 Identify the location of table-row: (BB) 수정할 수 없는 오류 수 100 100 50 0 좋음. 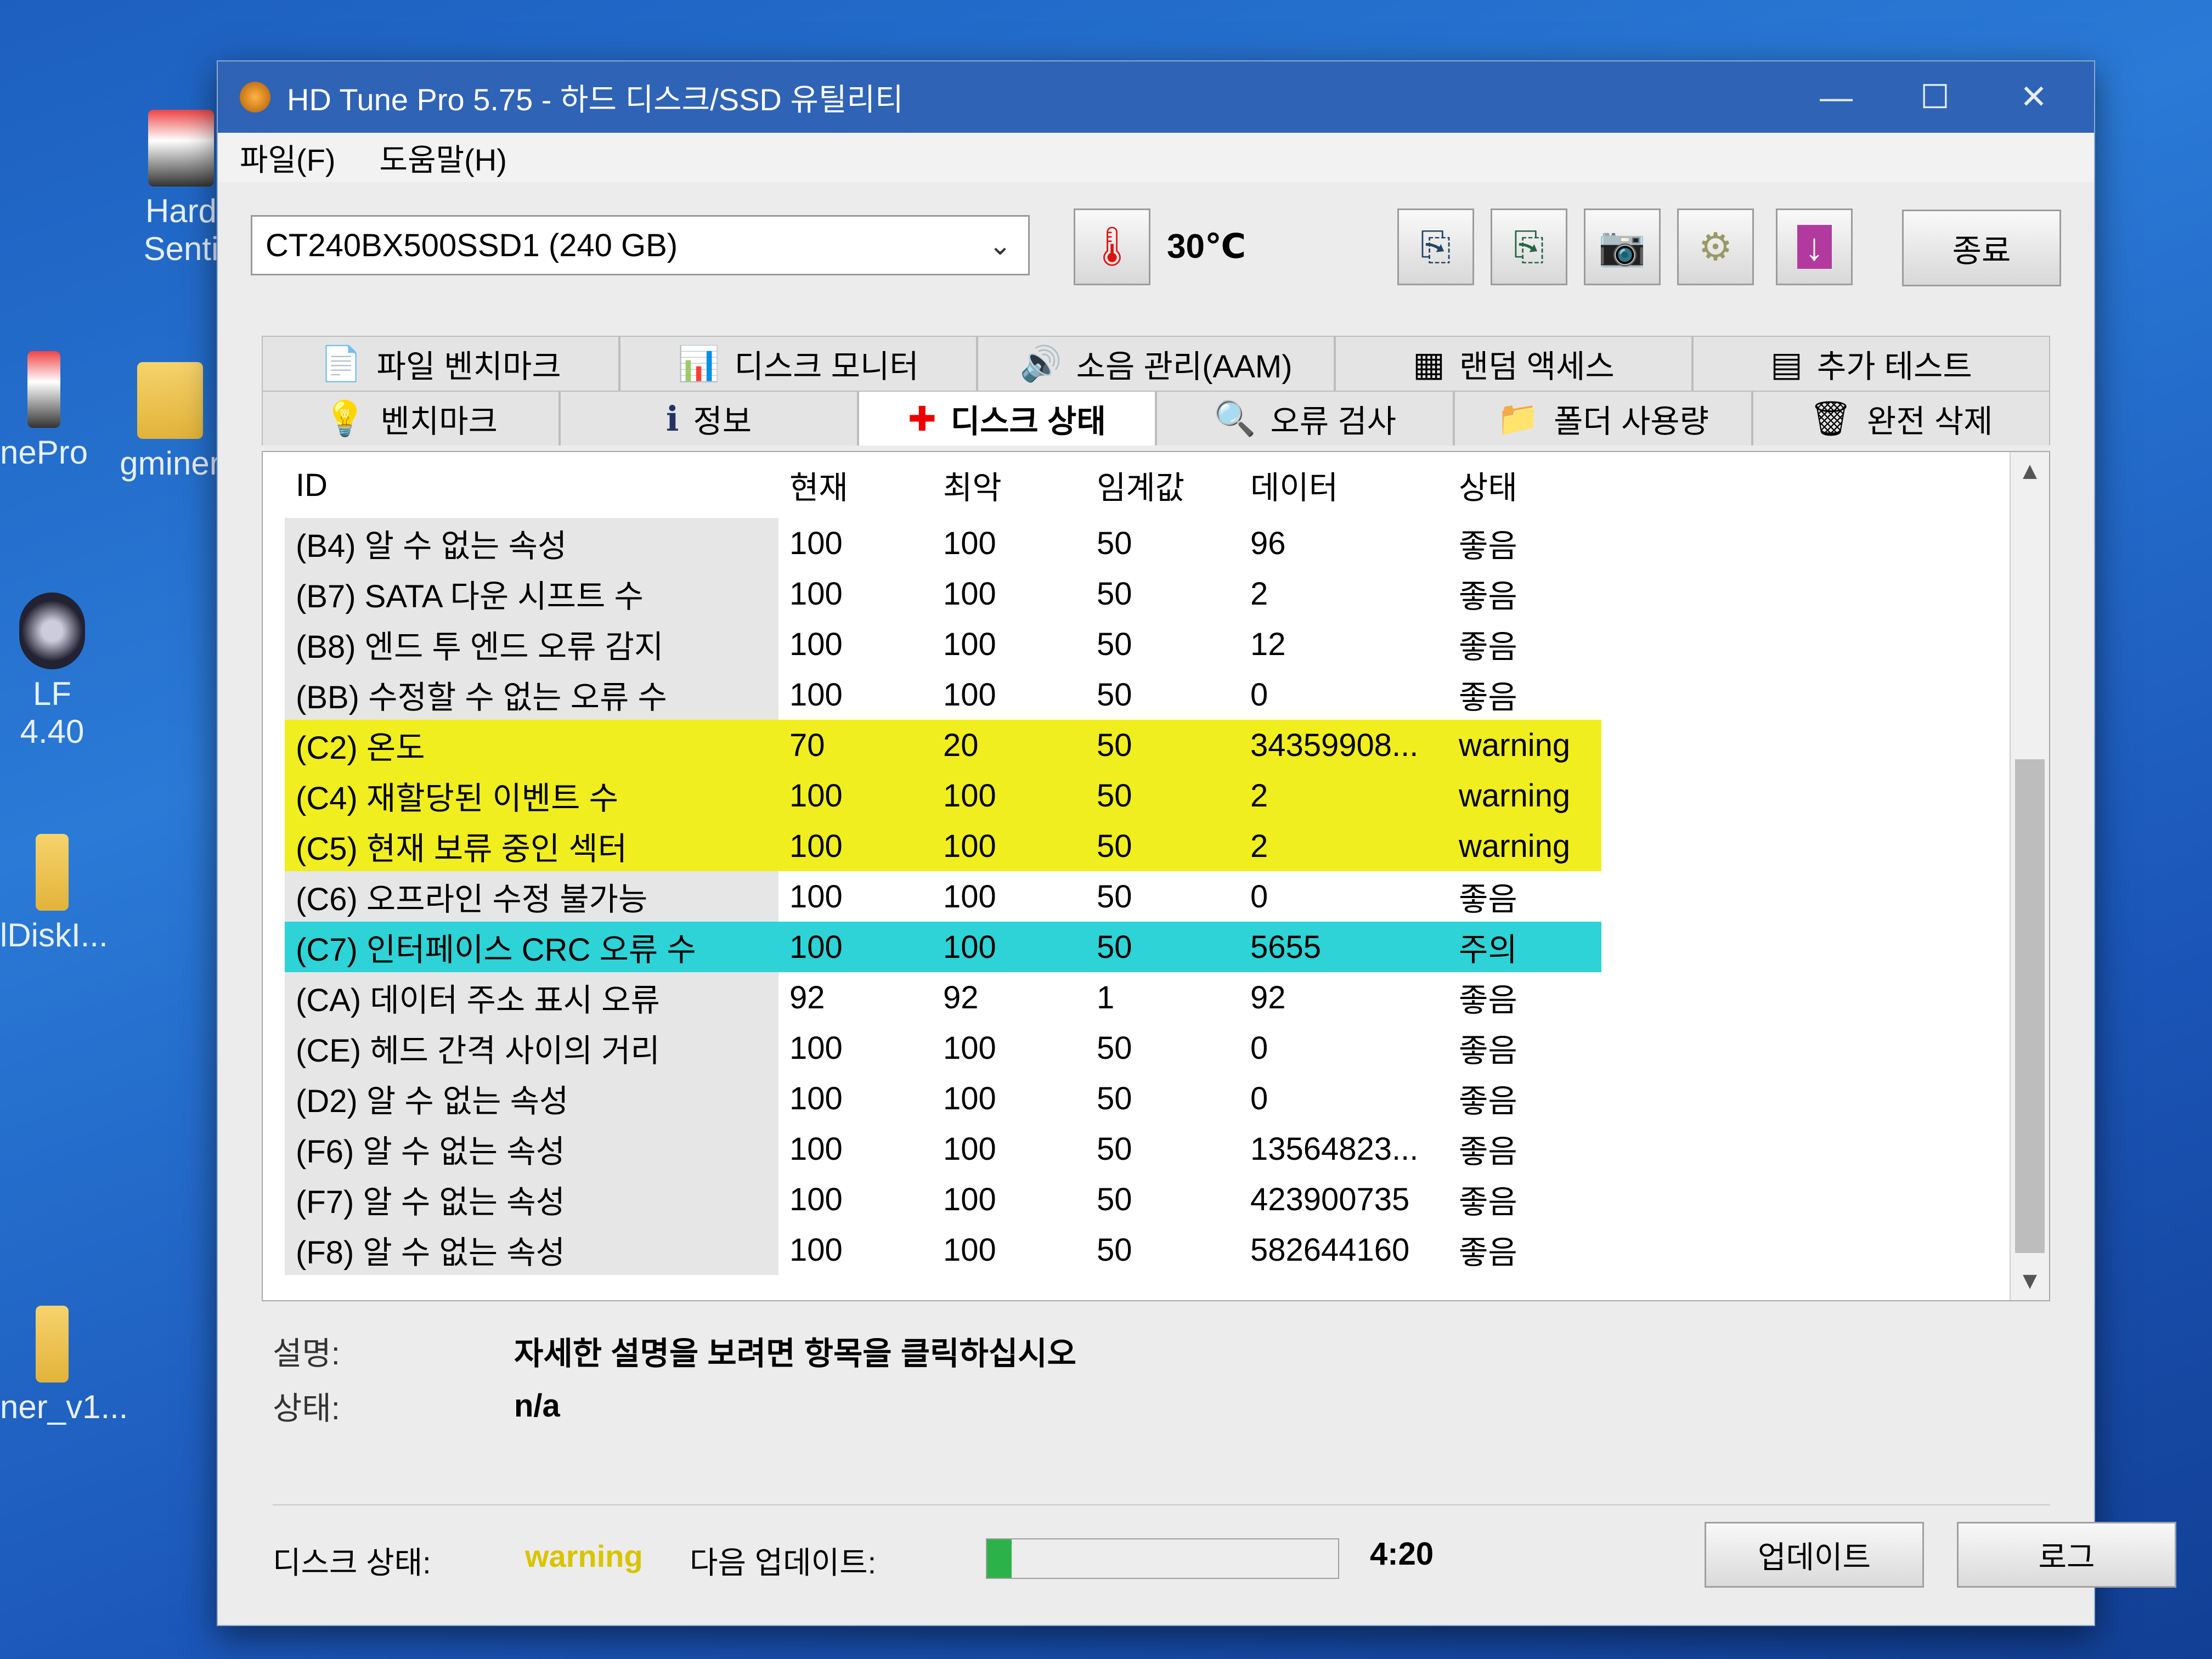
(943, 694).